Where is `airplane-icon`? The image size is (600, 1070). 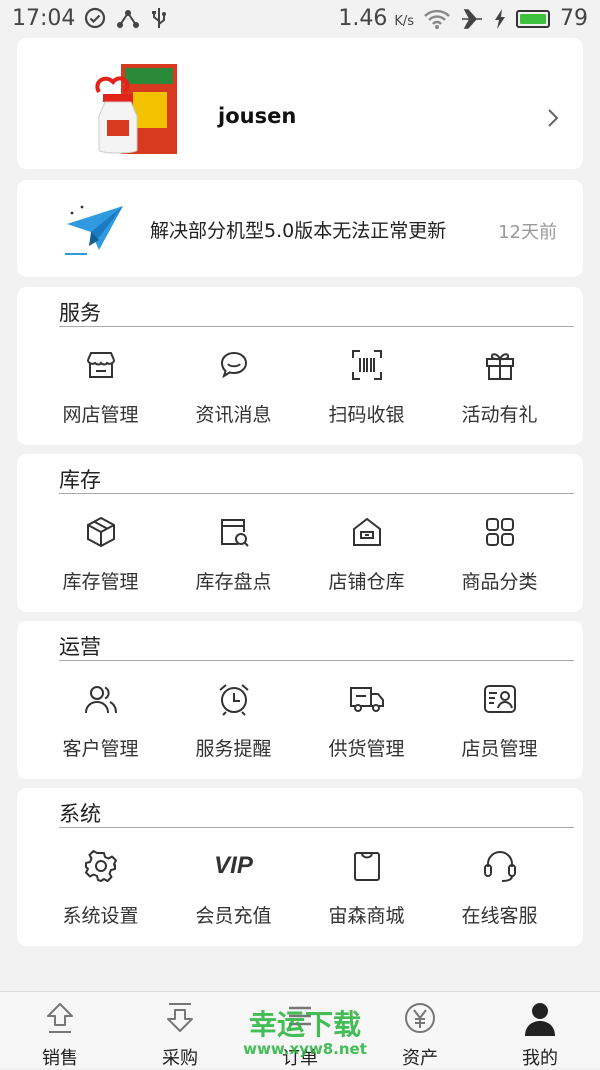
airplane-icon is located at coordinates (472, 18).